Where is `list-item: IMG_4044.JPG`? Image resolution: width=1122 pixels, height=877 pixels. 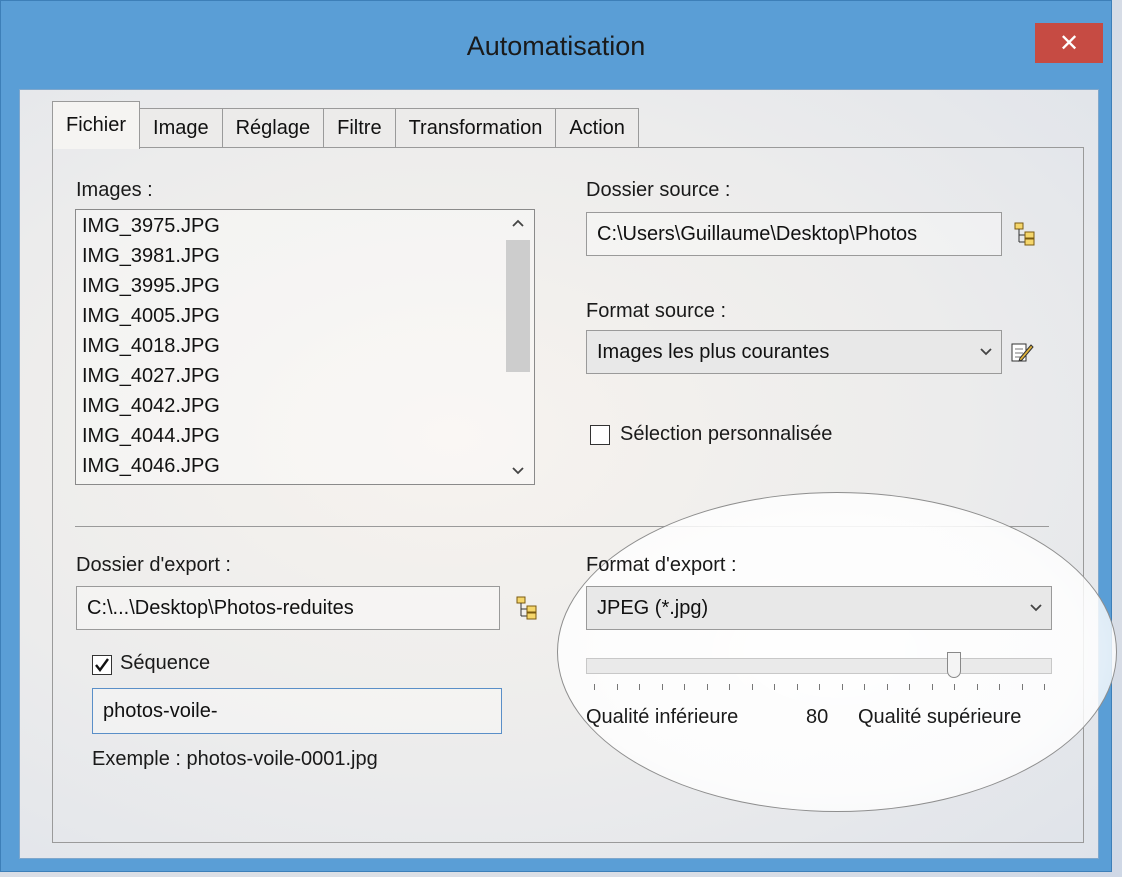 list-item: IMG_4044.JPG is located at coordinates (151, 436).